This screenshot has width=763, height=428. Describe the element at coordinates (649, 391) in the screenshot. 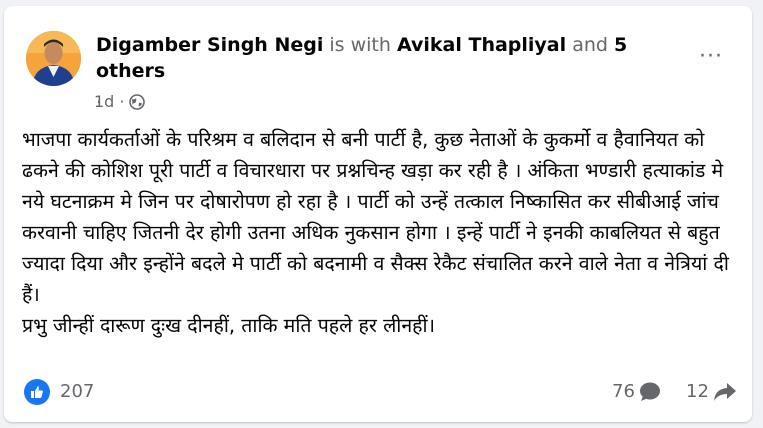

I see `comment-icon` at that location.